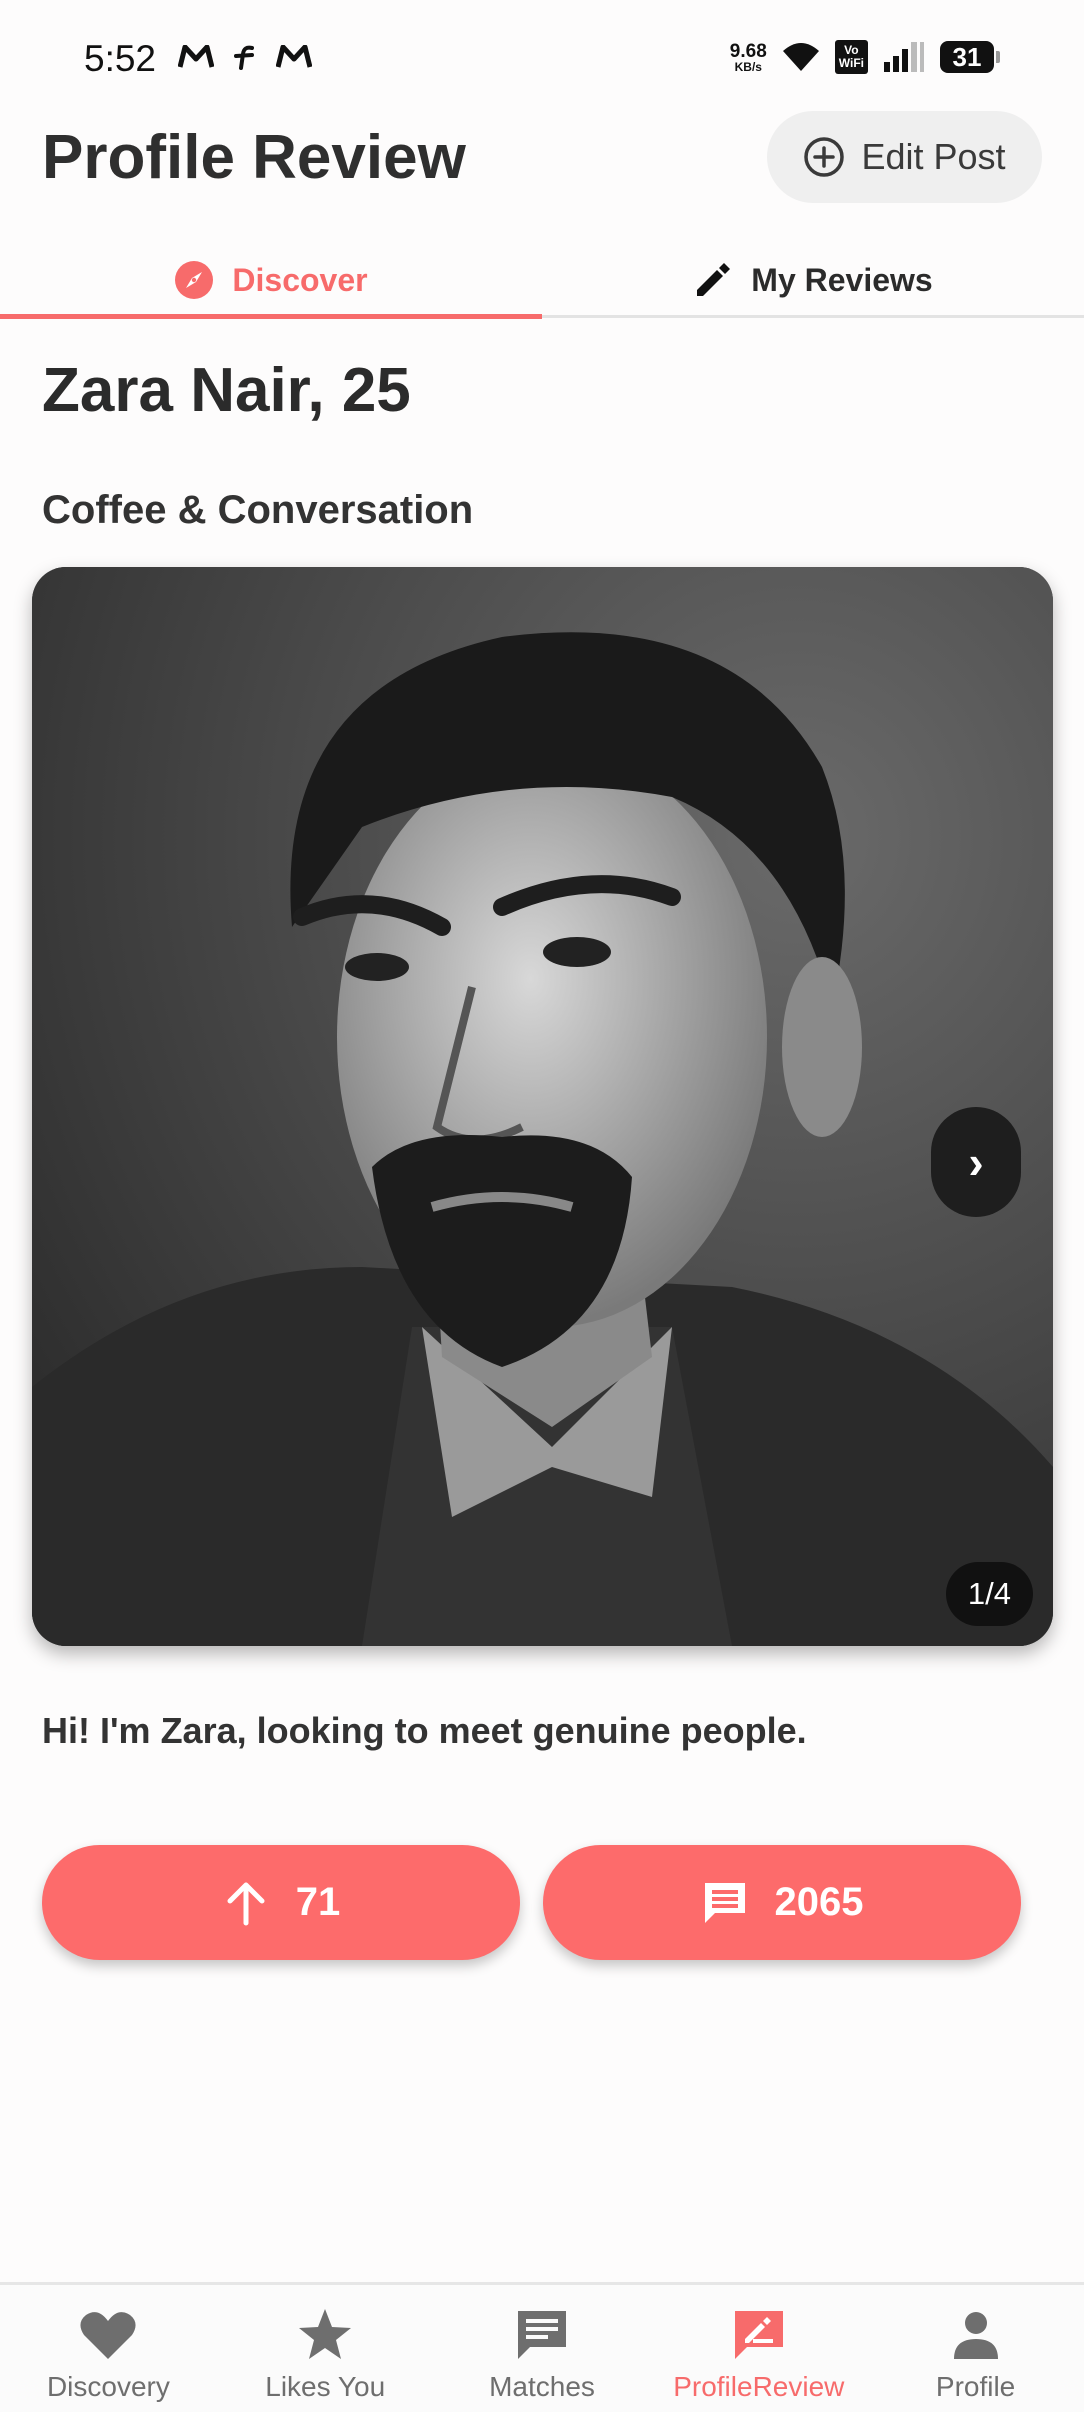 The image size is (1084, 2412). What do you see at coordinates (851, 57) in the screenshot?
I see `vowifi-icon: Vo WiFi` at bounding box center [851, 57].